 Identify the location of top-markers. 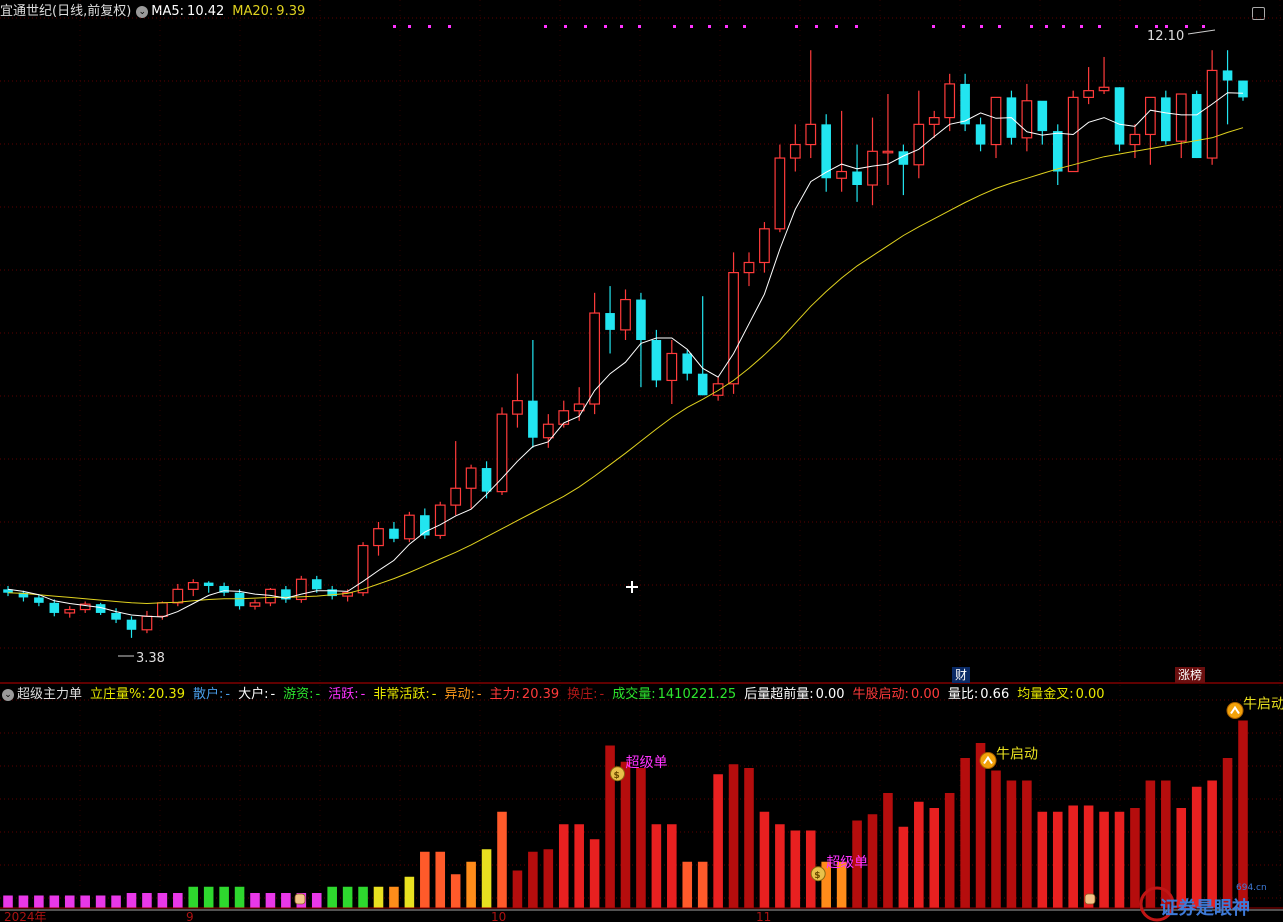
(799, 26).